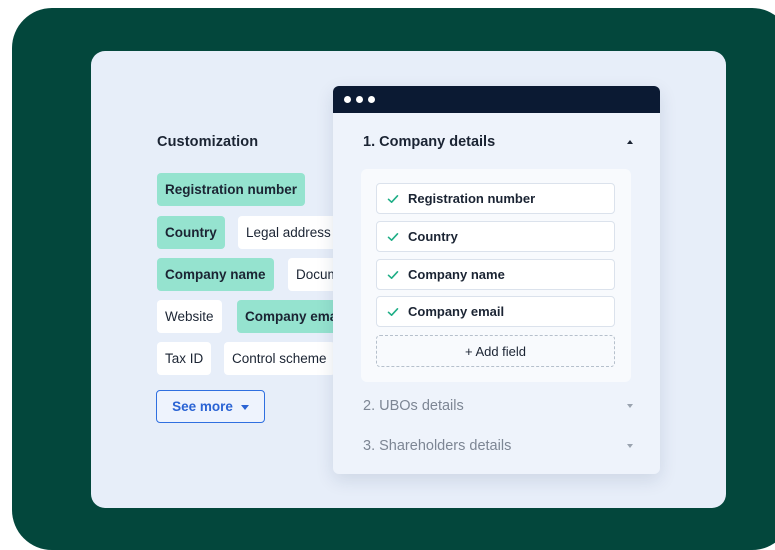  What do you see at coordinates (456, 311) in the screenshot?
I see `field-label: Company email` at bounding box center [456, 311].